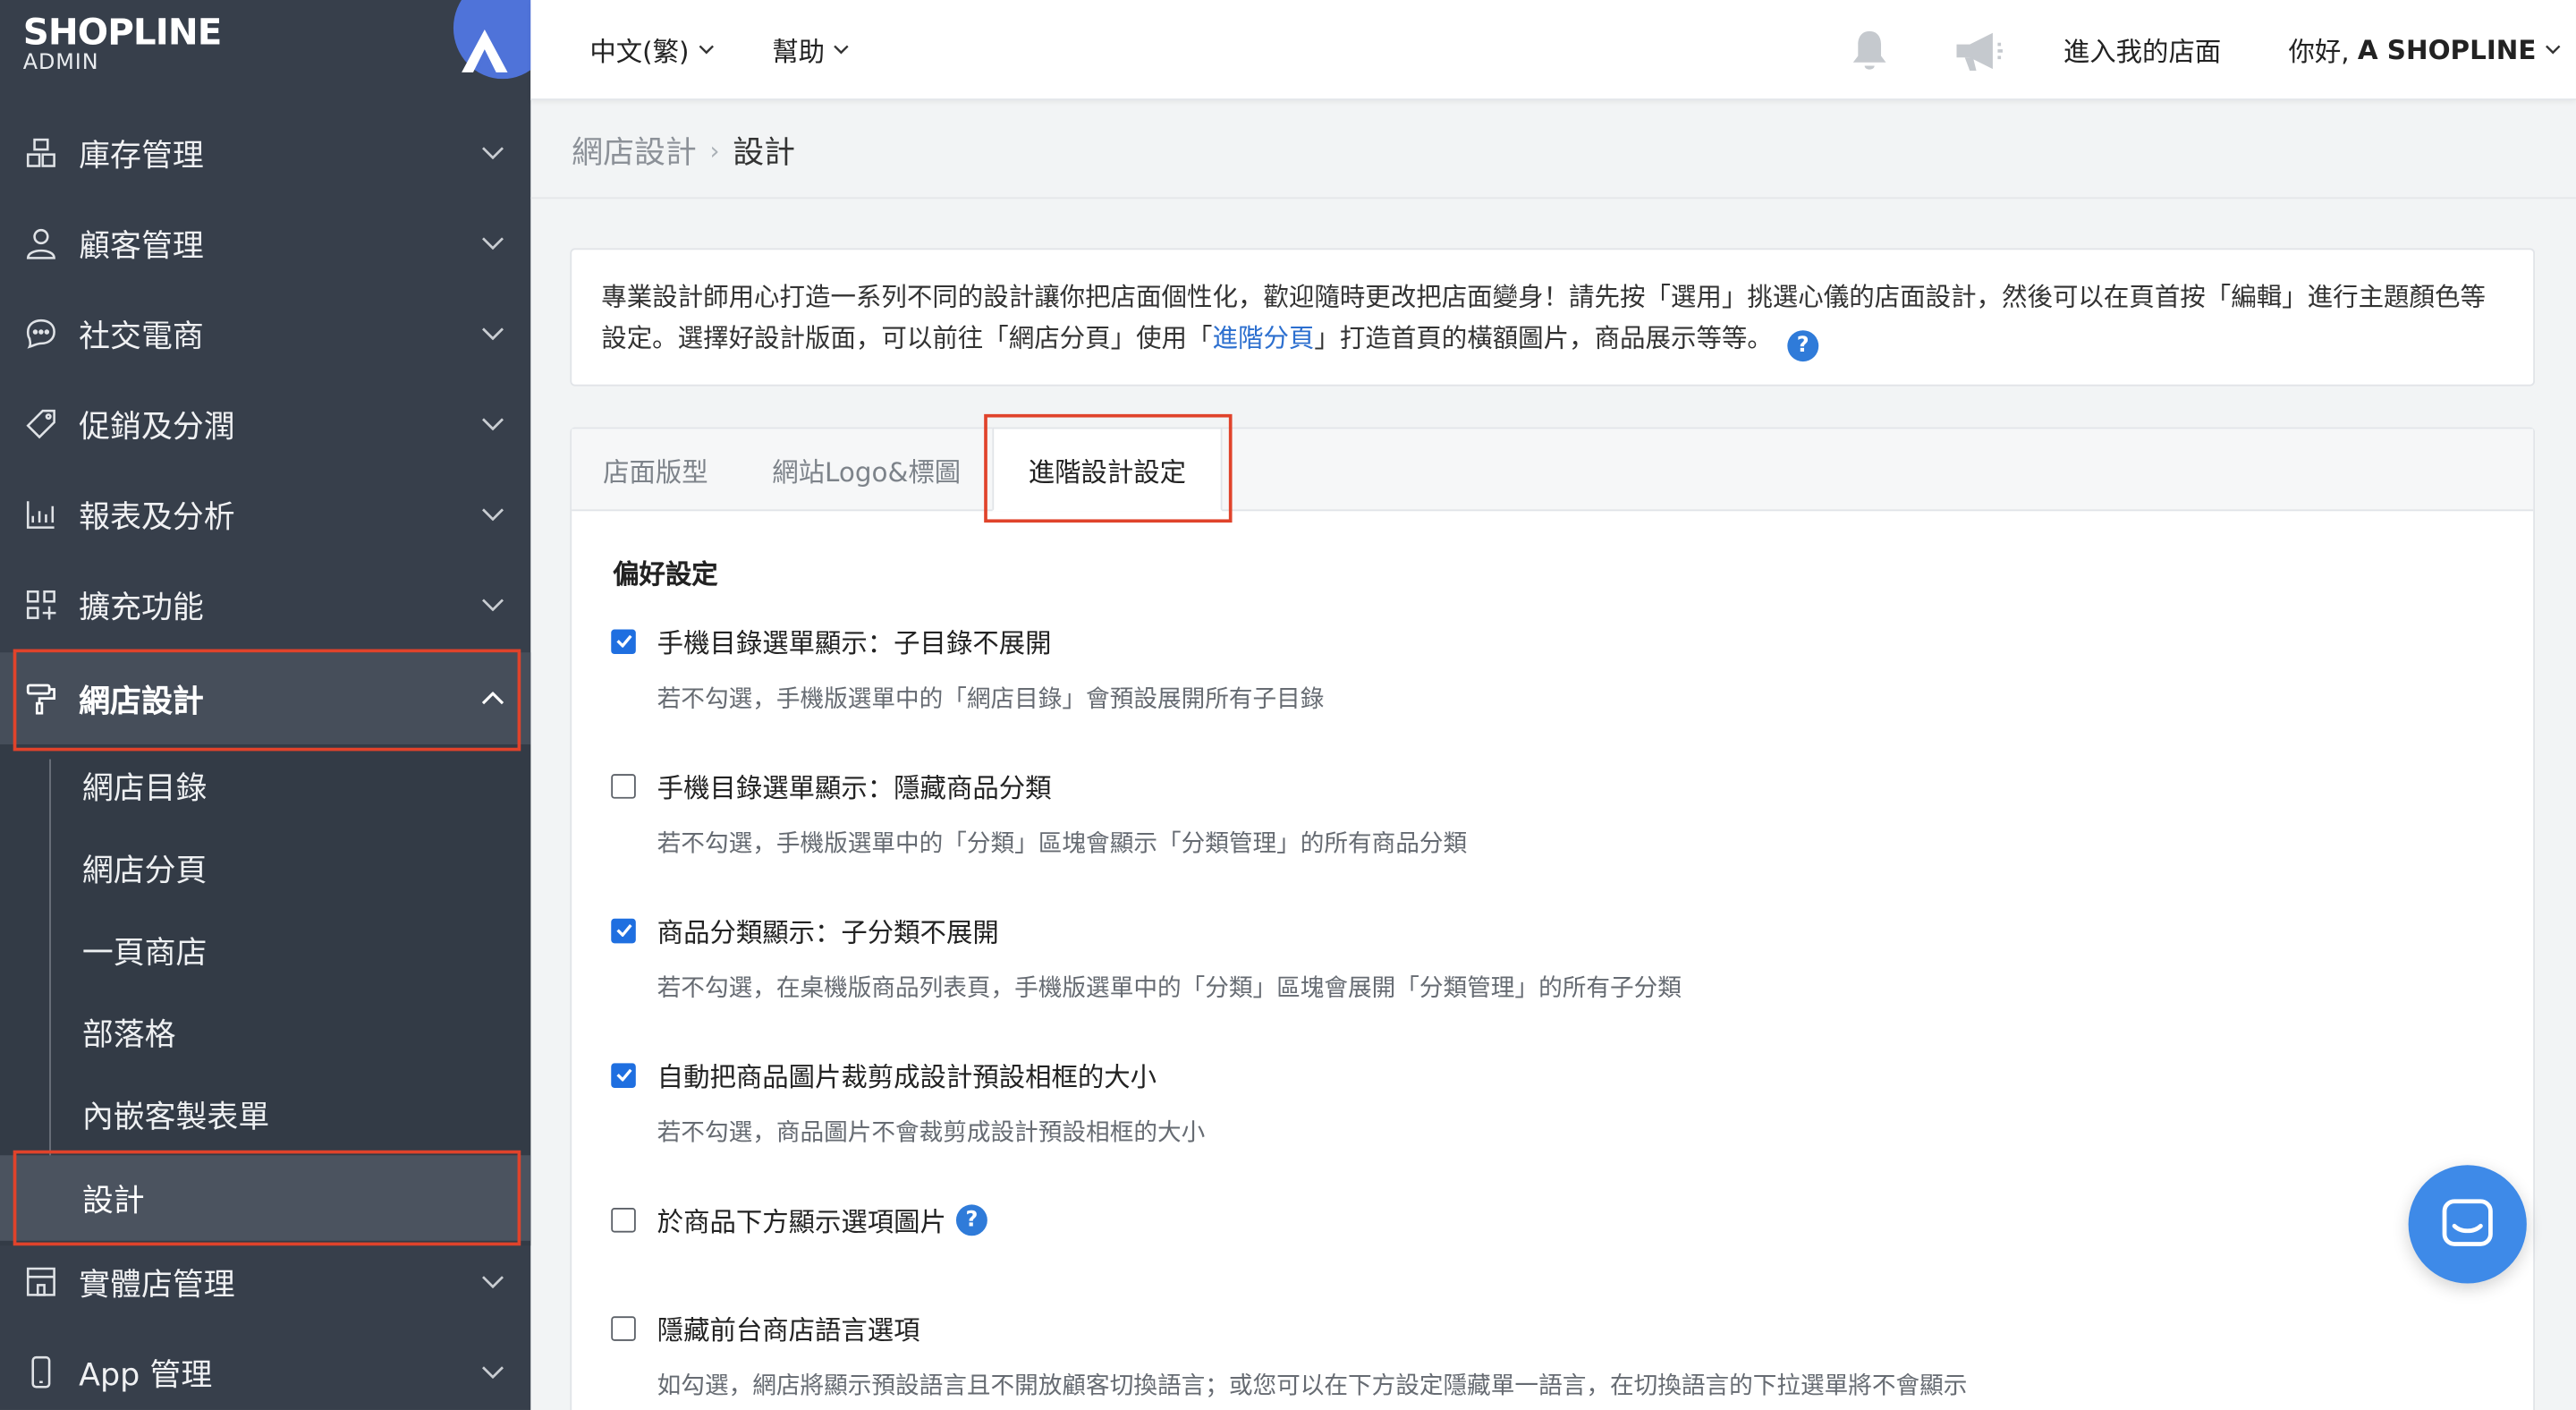  Describe the element at coordinates (141, 246) in the screenshot. I see `sidebar-item-label: 顧客管理` at that location.